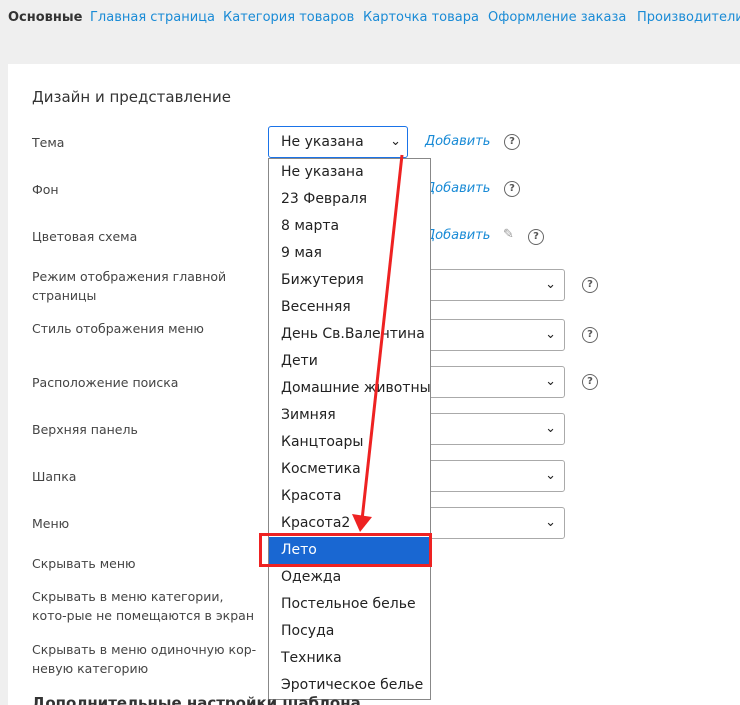  What do you see at coordinates (51, 523) in the screenshot?
I see `label-menu: Меню` at bounding box center [51, 523].